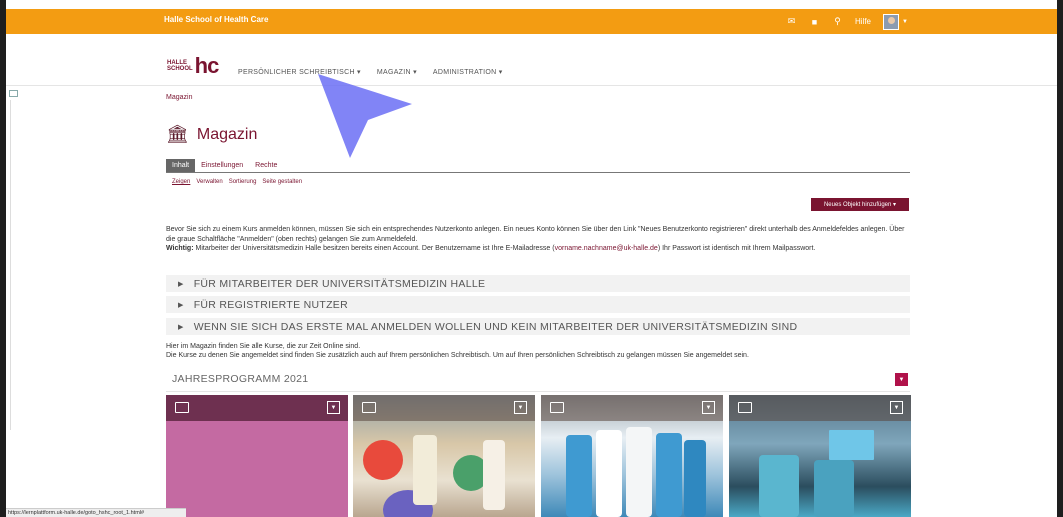  What do you see at coordinates (282, 182) in the screenshot?
I see `subtab-seite-gestalten: Seite gestalten` at bounding box center [282, 182].